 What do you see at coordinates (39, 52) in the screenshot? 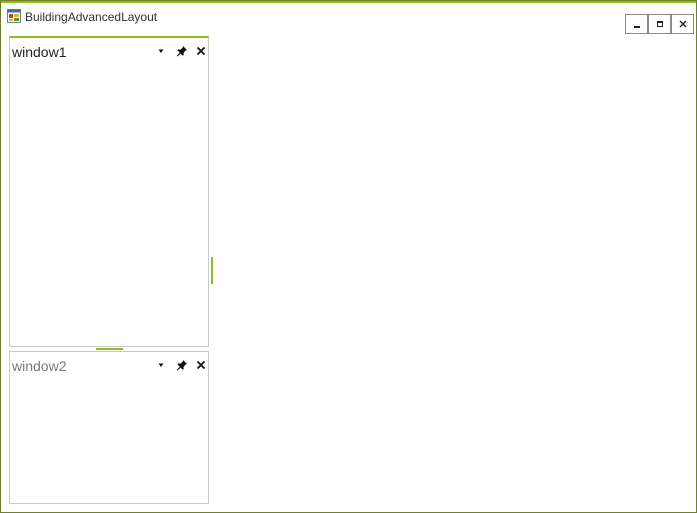
I see `pane-title: window1` at bounding box center [39, 52].